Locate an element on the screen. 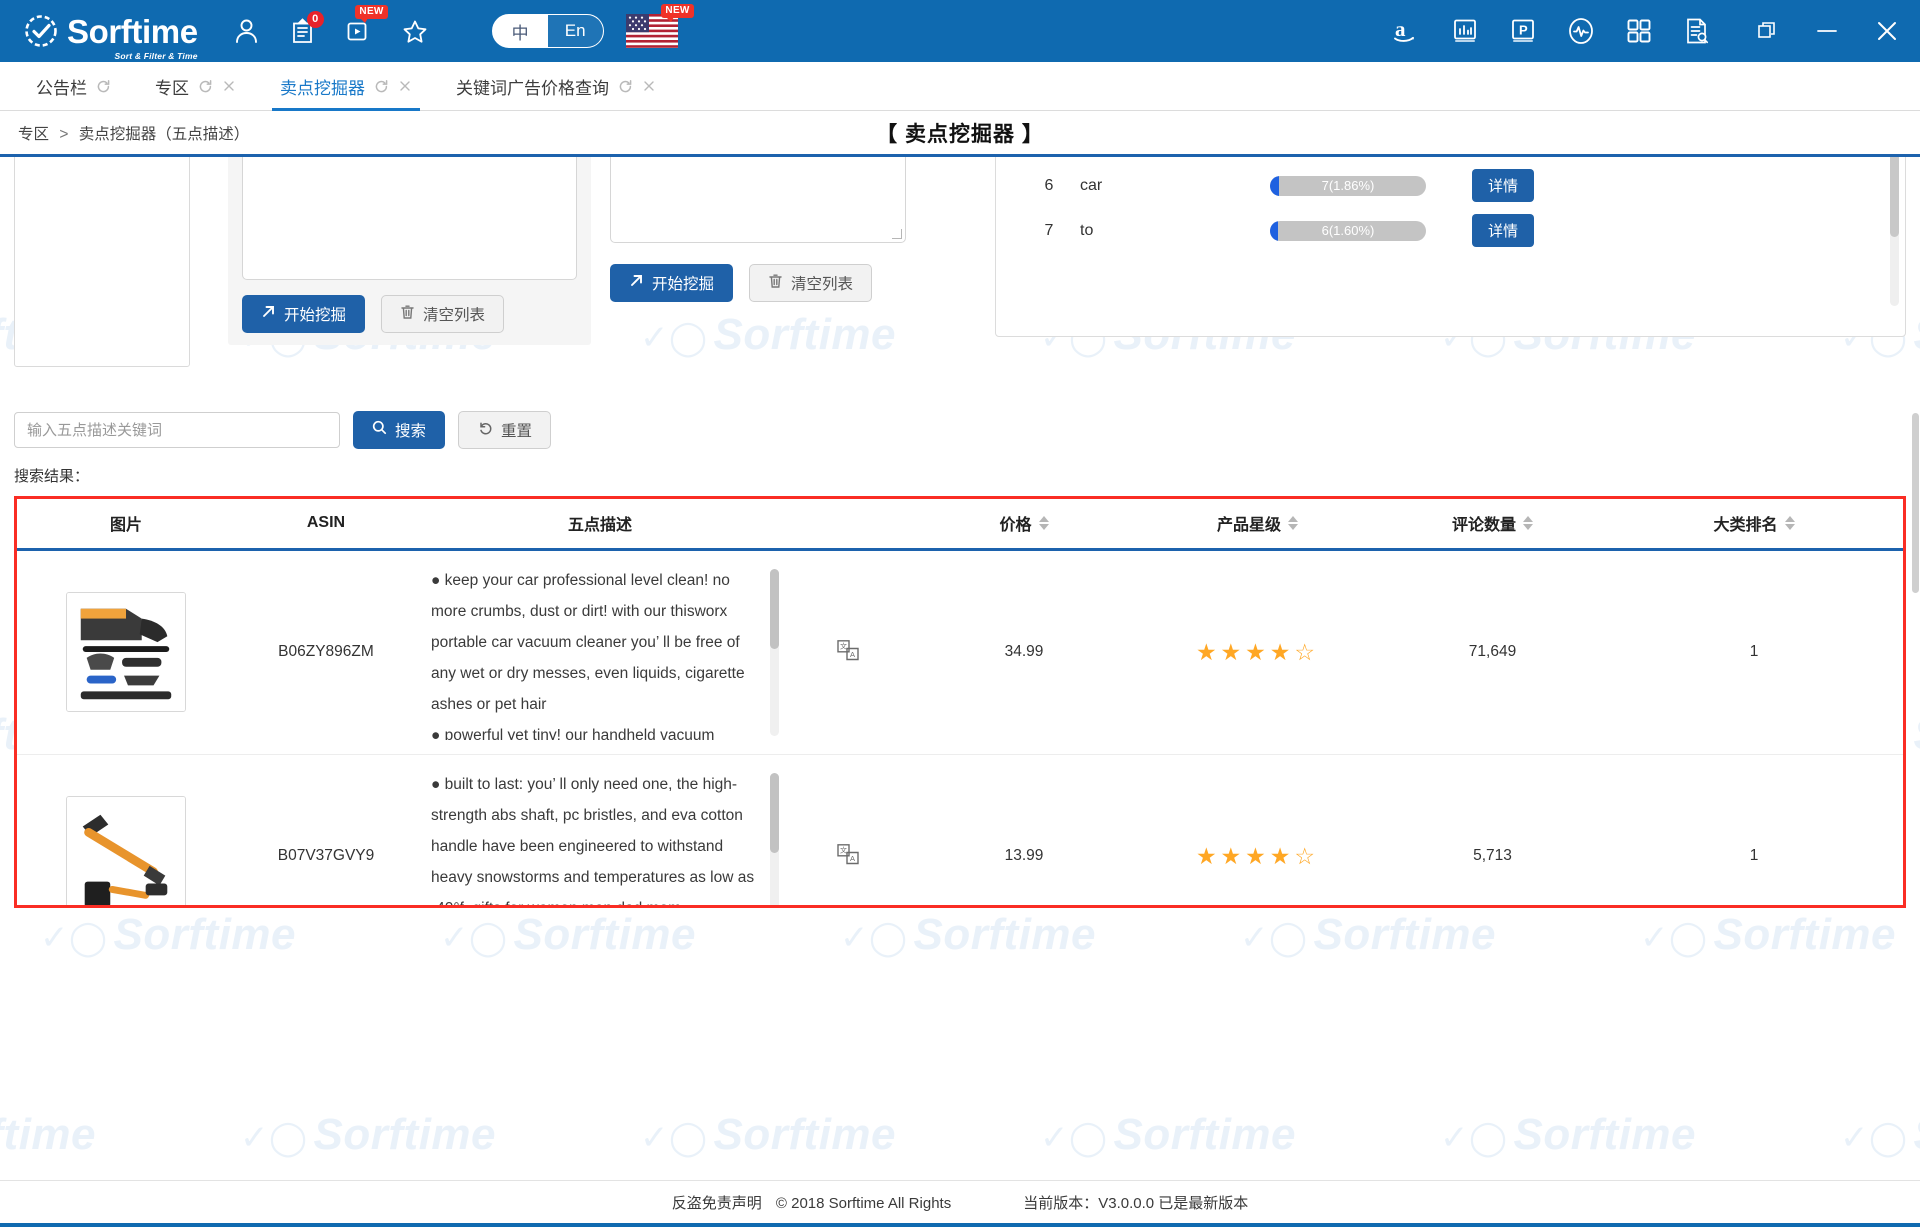 Image resolution: width=1920 pixels, height=1227 pixels. restore-icon is located at coordinates (1767, 31).